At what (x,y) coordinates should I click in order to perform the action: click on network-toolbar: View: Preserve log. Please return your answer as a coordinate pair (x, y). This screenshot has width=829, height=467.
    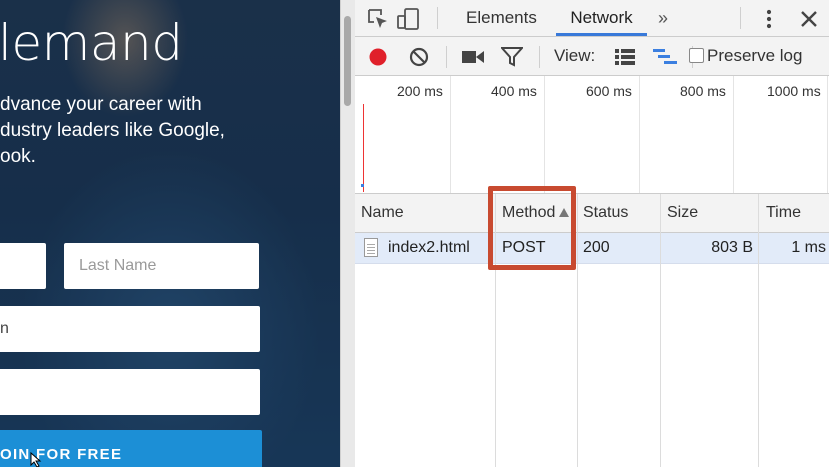
    Looking at the image, I should click on (592, 56).